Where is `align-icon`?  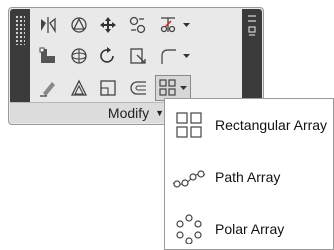
align-icon is located at coordinates (79, 88).